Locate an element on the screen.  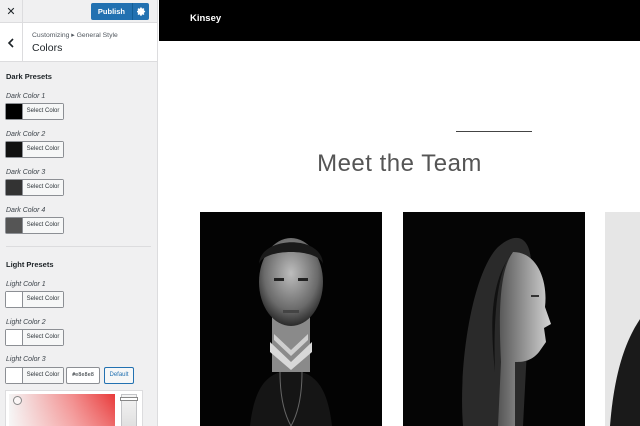
portrait-woman-image is located at coordinates (494, 319).